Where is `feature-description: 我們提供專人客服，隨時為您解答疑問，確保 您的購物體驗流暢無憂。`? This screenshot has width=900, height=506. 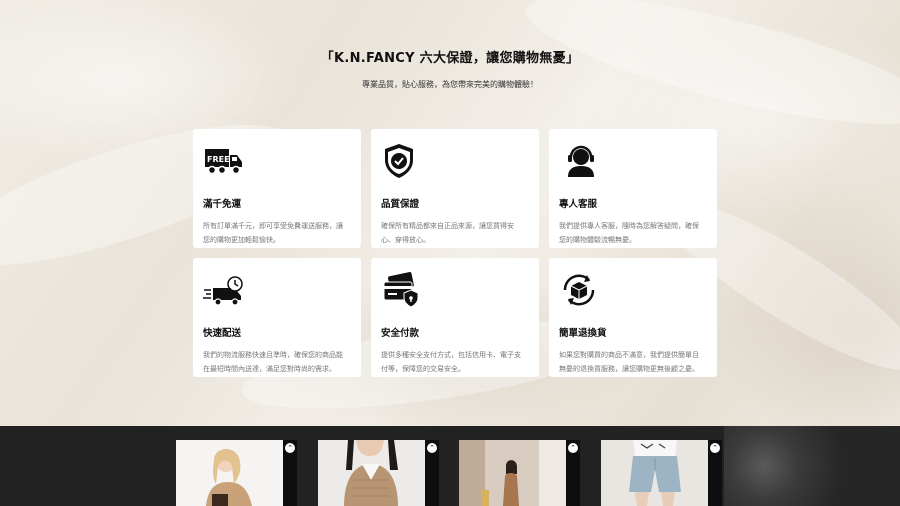
feature-description: 我們提供專人客服，隨時為您解答疑問，確保 您的購物體驗流暢無憂。 is located at coordinates (633, 233).